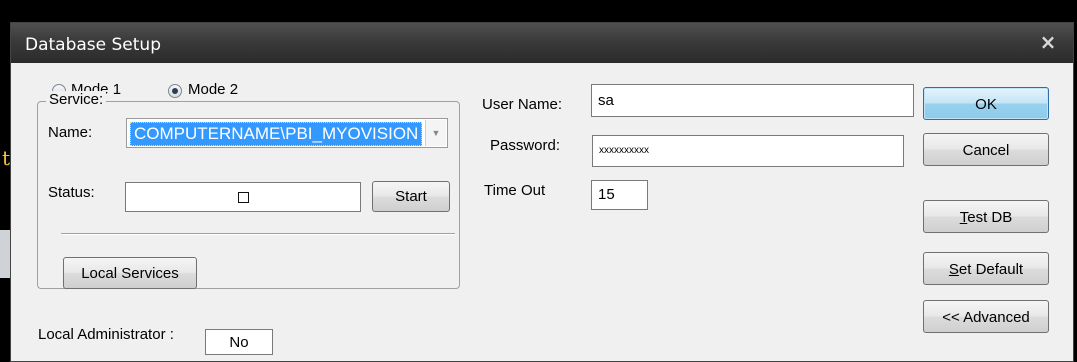 The height and width of the screenshot is (362, 1077). What do you see at coordinates (1048, 42) in the screenshot?
I see `close-icon: ×` at bounding box center [1048, 42].